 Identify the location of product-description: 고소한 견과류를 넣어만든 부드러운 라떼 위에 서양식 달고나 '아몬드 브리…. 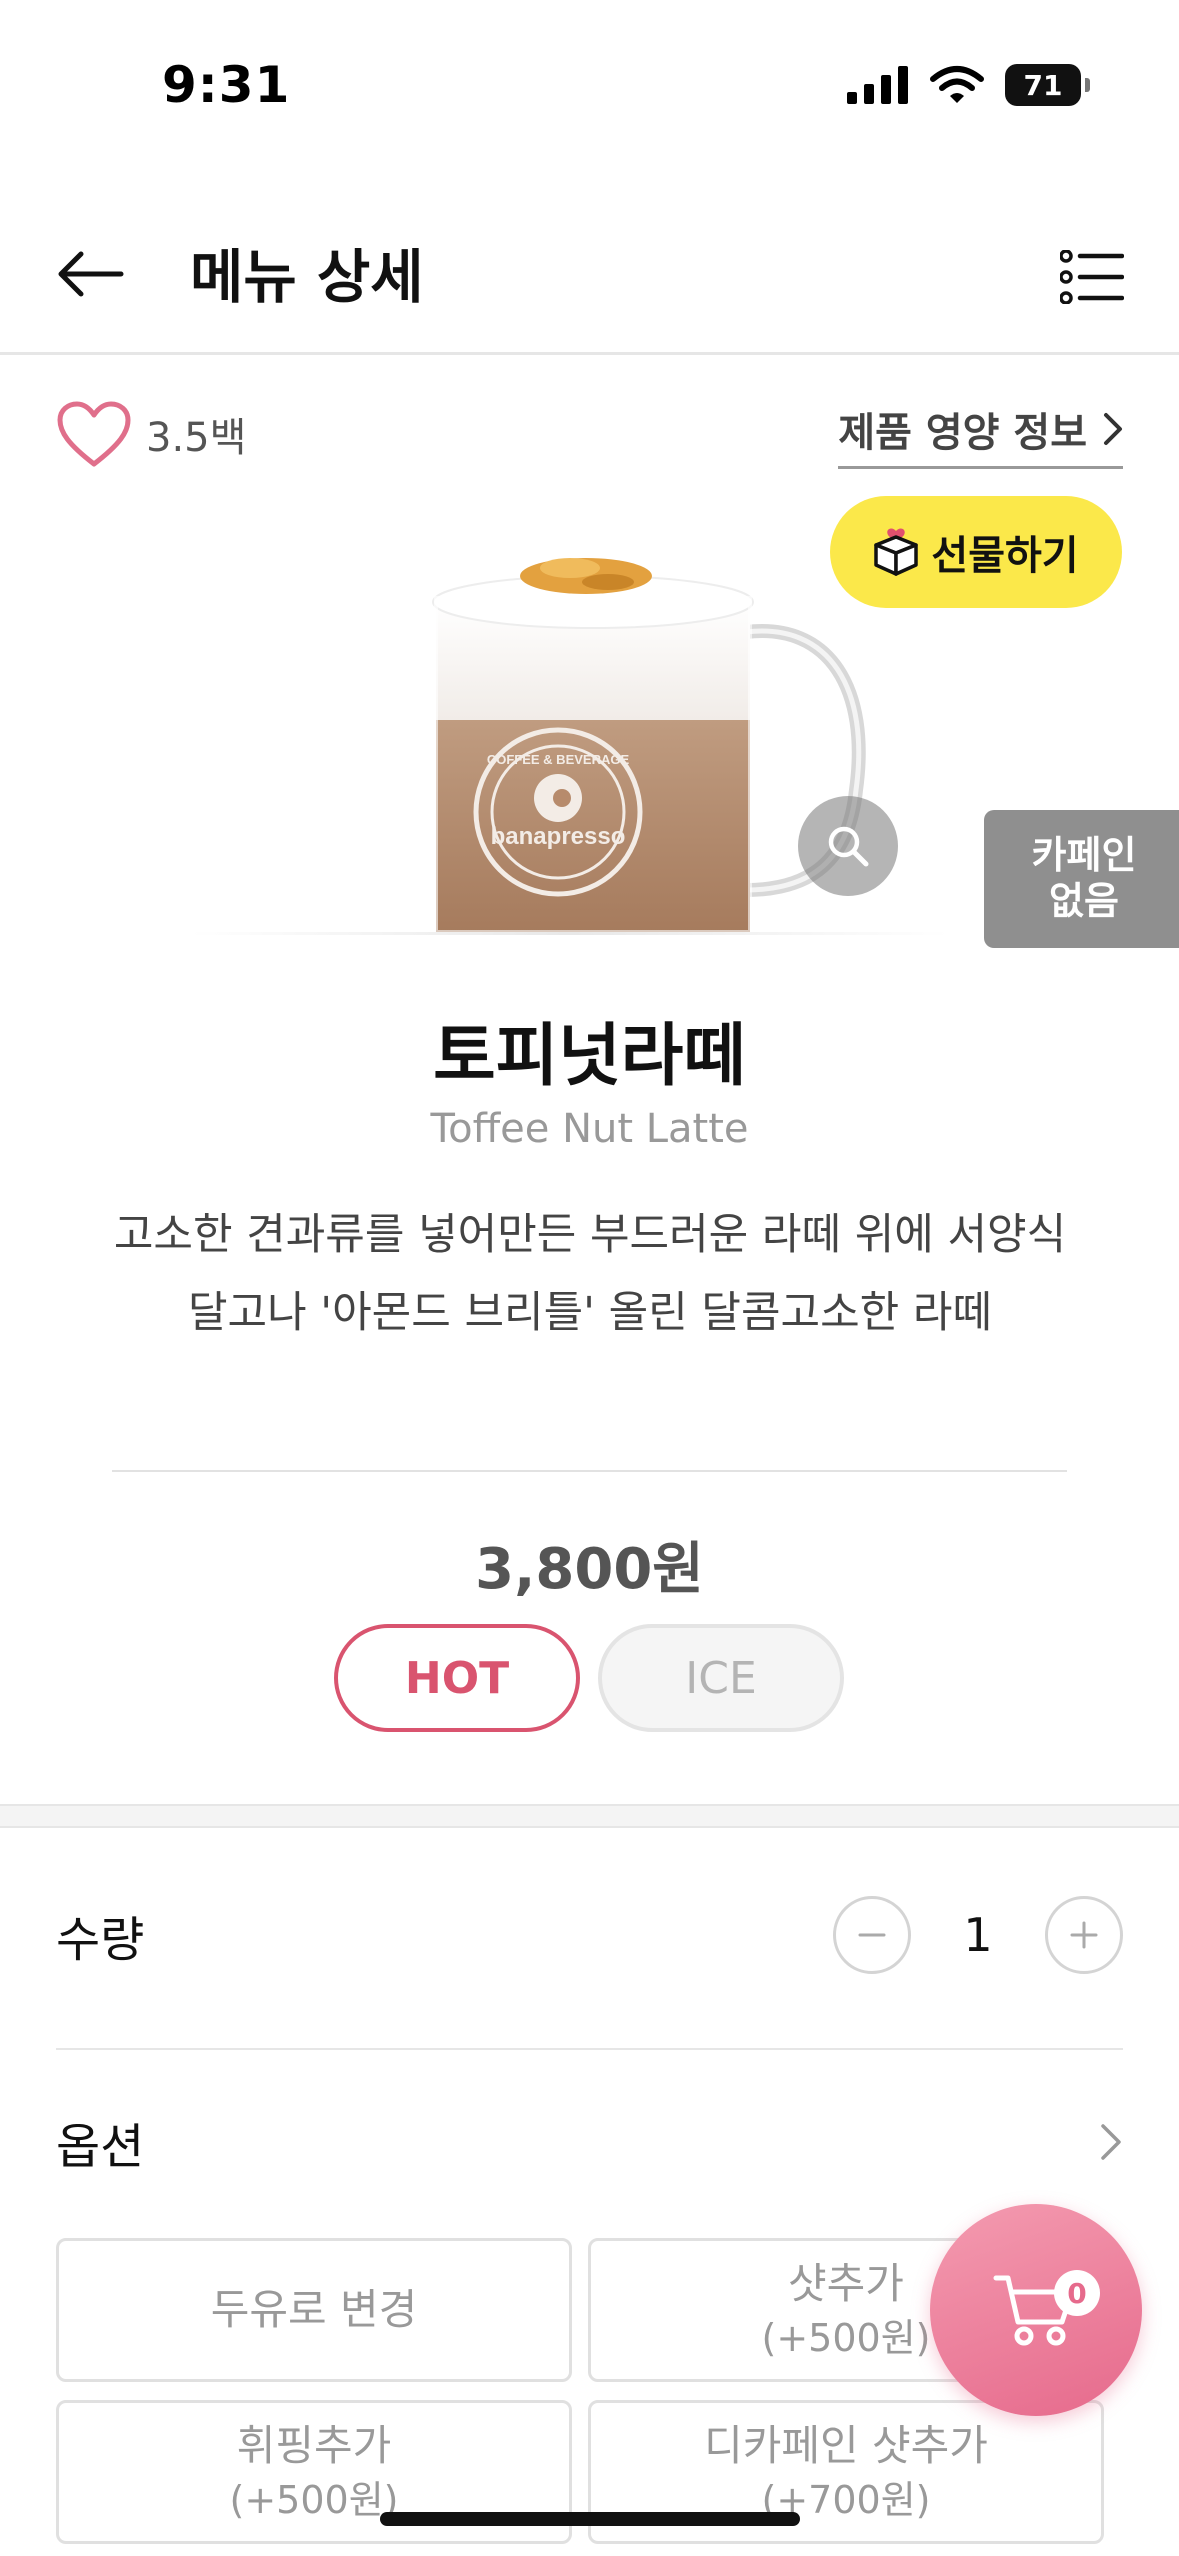
(590, 1274).